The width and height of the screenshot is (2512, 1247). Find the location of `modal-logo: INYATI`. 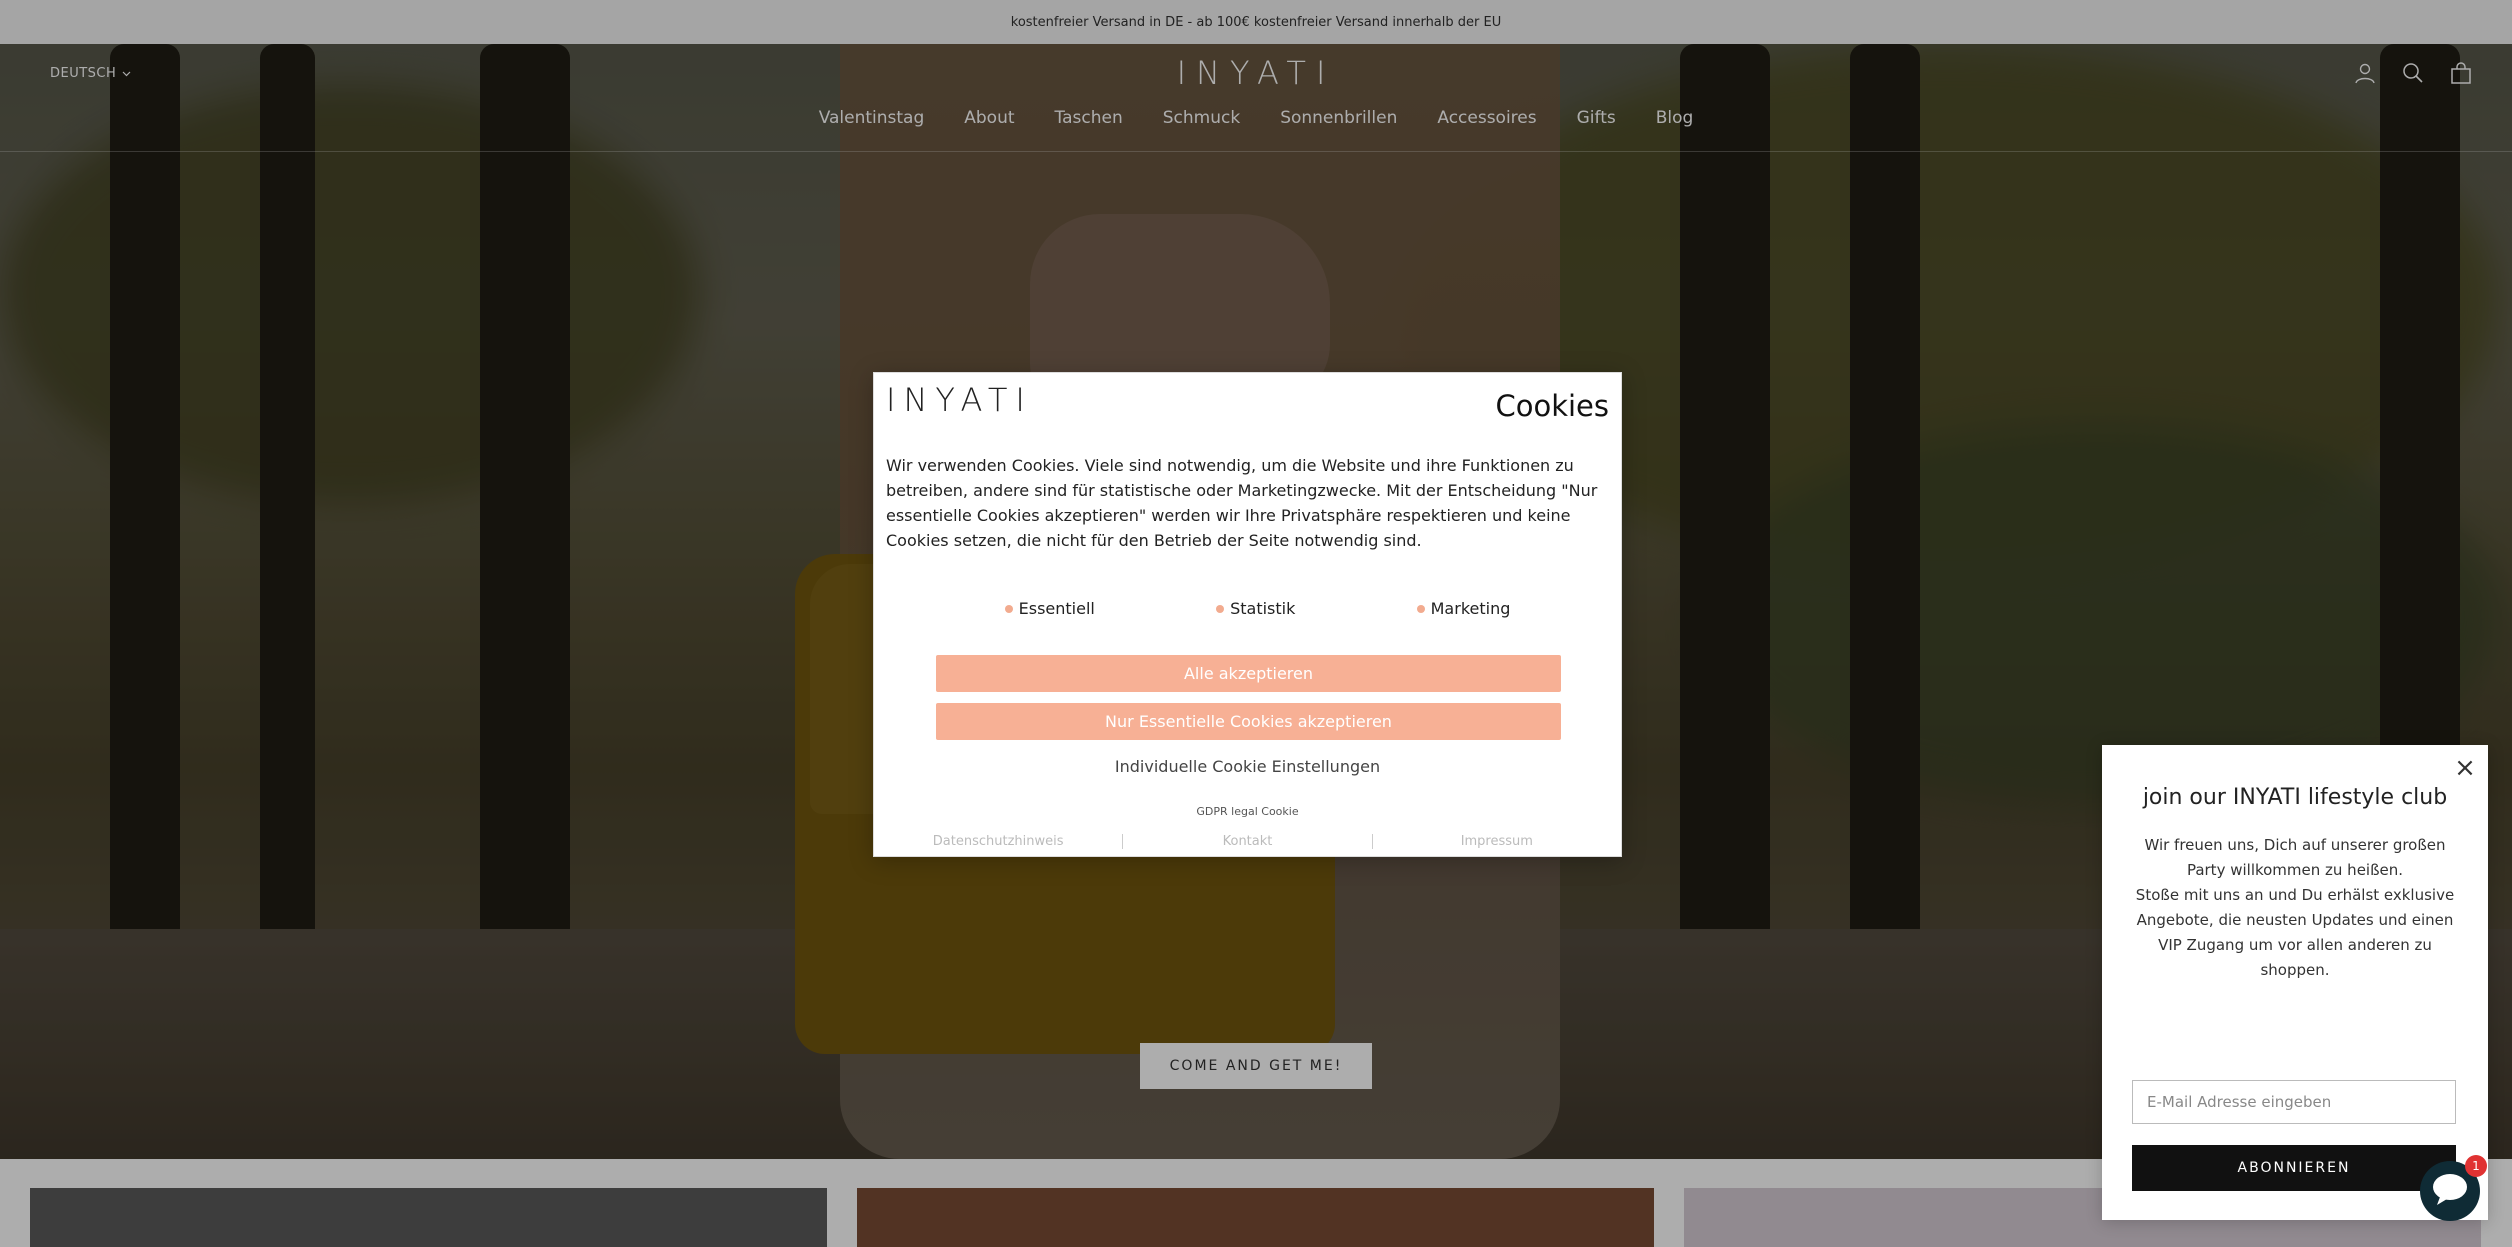

modal-logo: INYATI is located at coordinates (959, 400).